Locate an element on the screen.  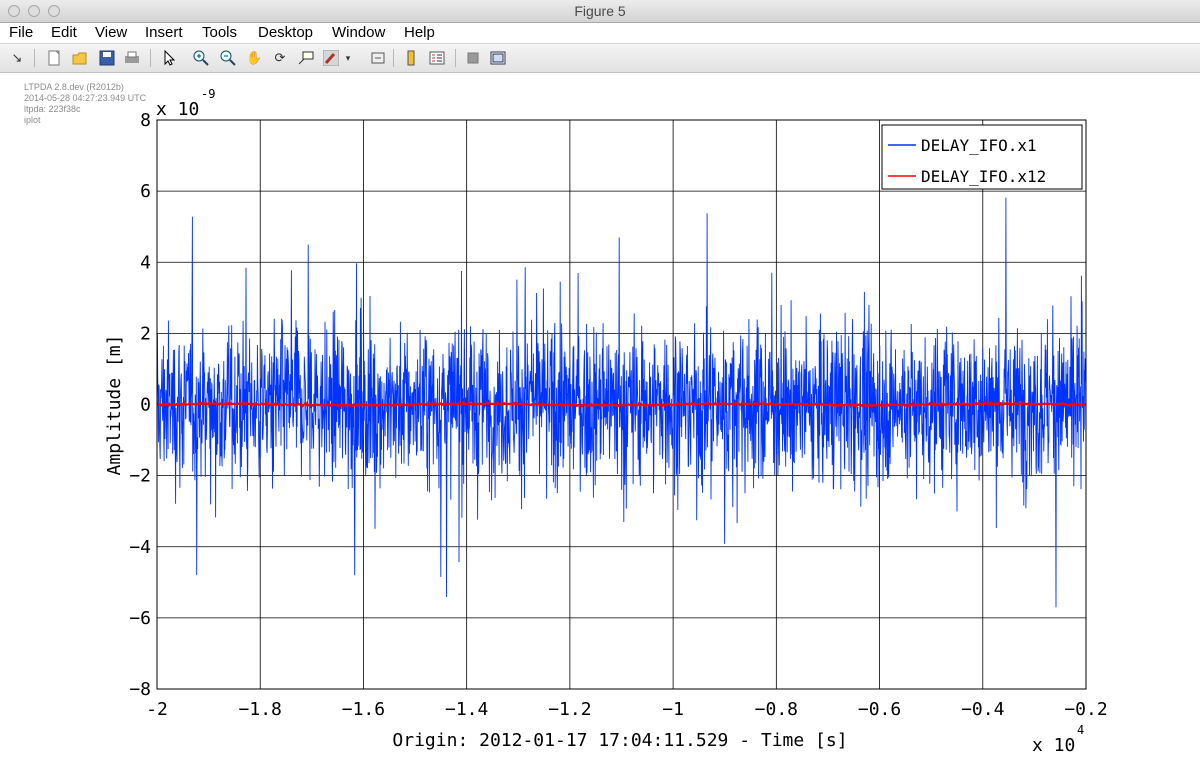
menu-help: Help is located at coordinates (419, 32).